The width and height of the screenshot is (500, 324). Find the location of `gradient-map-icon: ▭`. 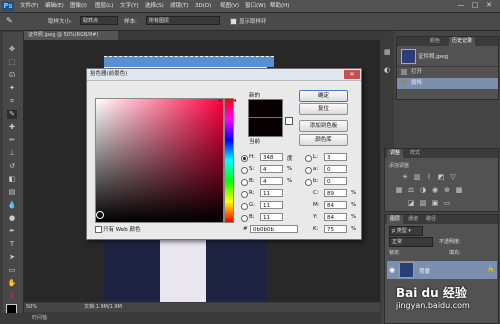

gradient-map-icon: ▭ is located at coordinates (447, 203).